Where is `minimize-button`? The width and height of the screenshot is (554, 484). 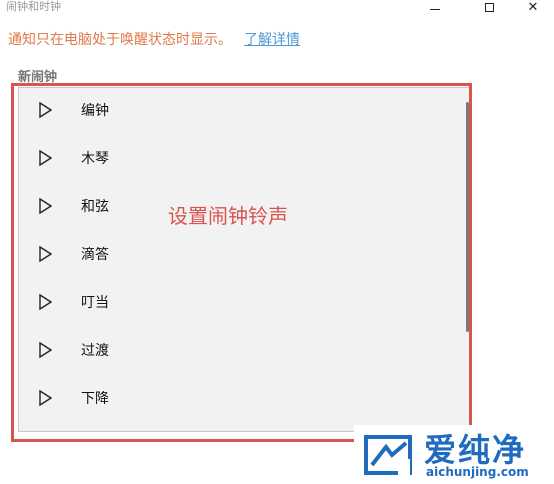 minimize-button is located at coordinates (435, 7).